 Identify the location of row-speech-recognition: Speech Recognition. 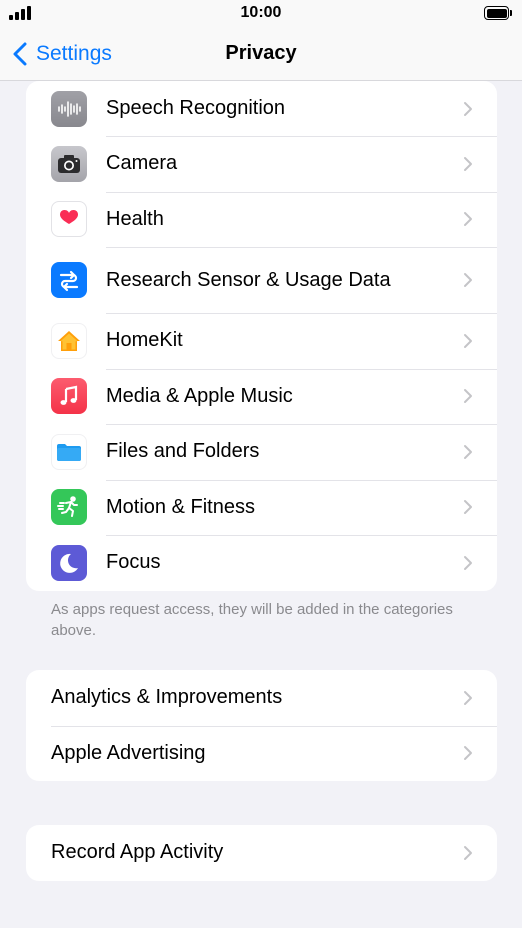
(261, 108).